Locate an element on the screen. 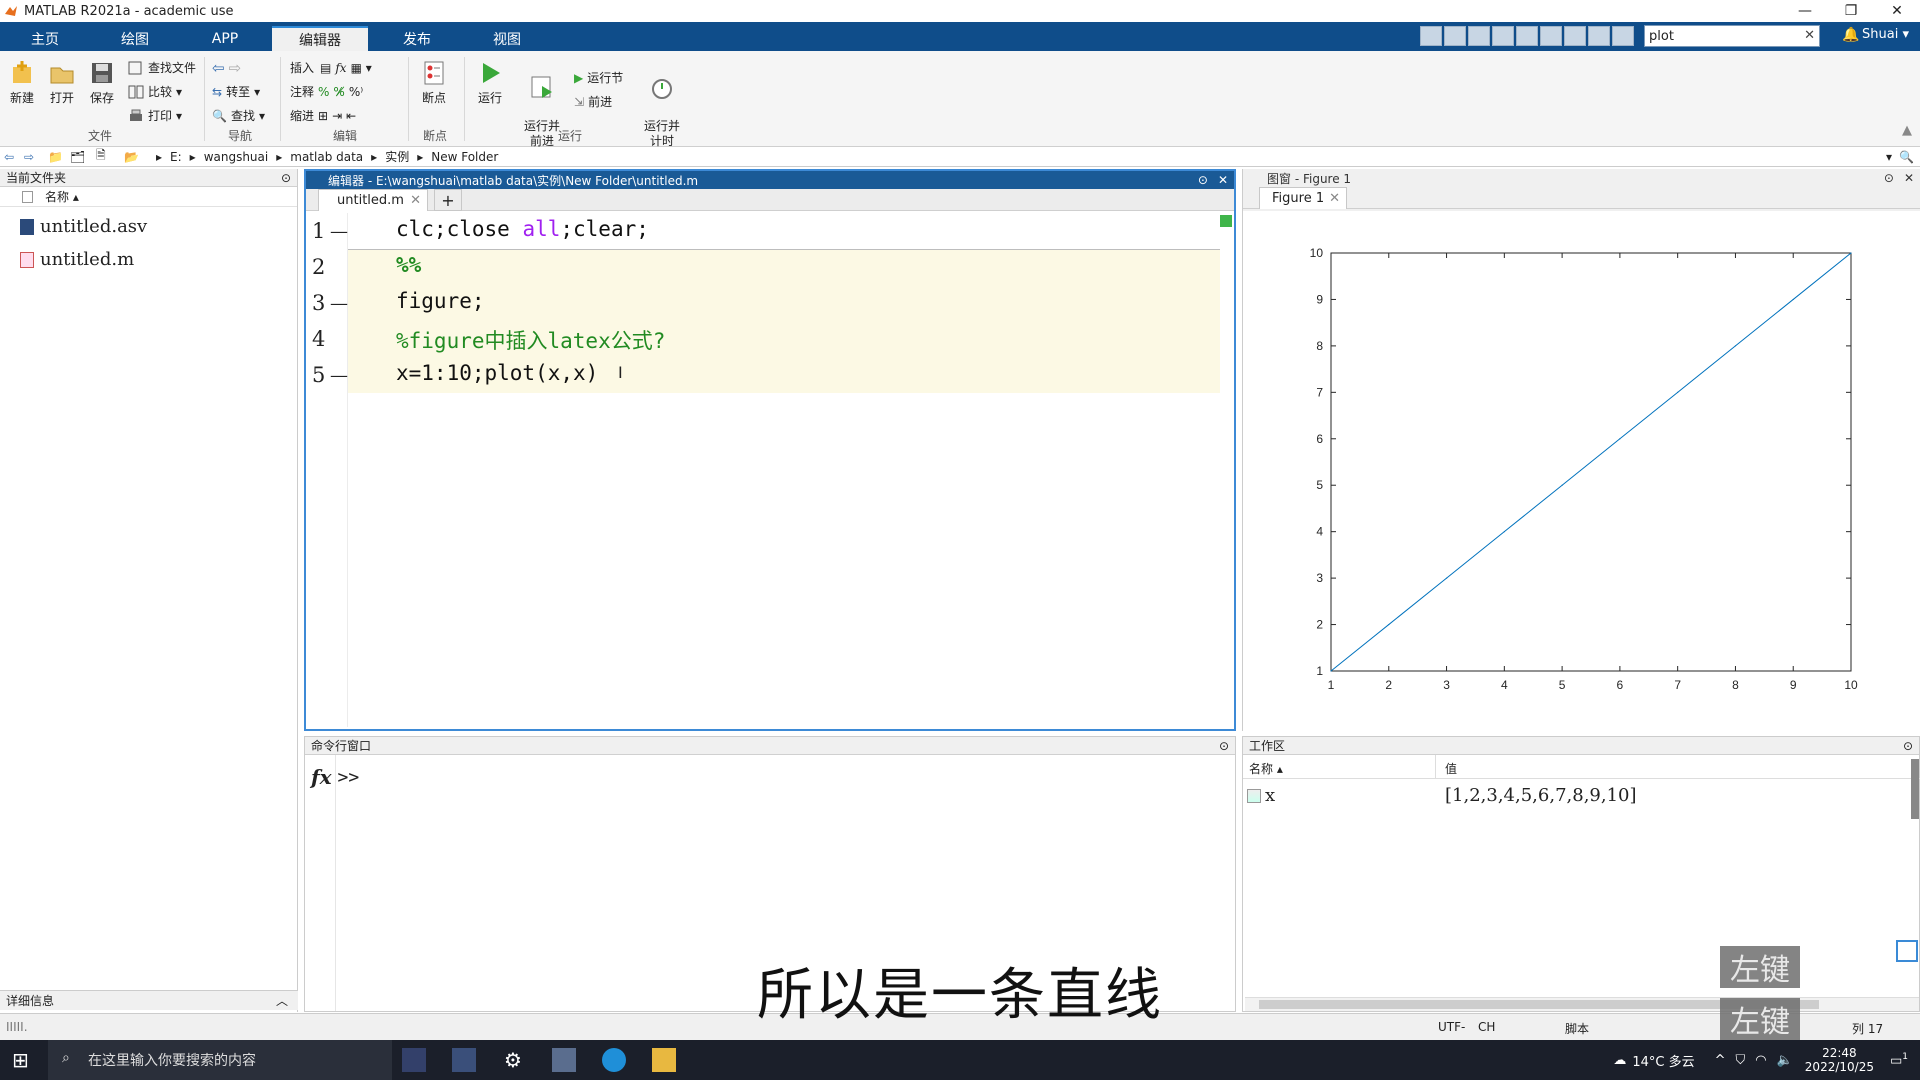 This screenshot has height=1080, width=1920. line-number: 3— is located at coordinates (327, 303).